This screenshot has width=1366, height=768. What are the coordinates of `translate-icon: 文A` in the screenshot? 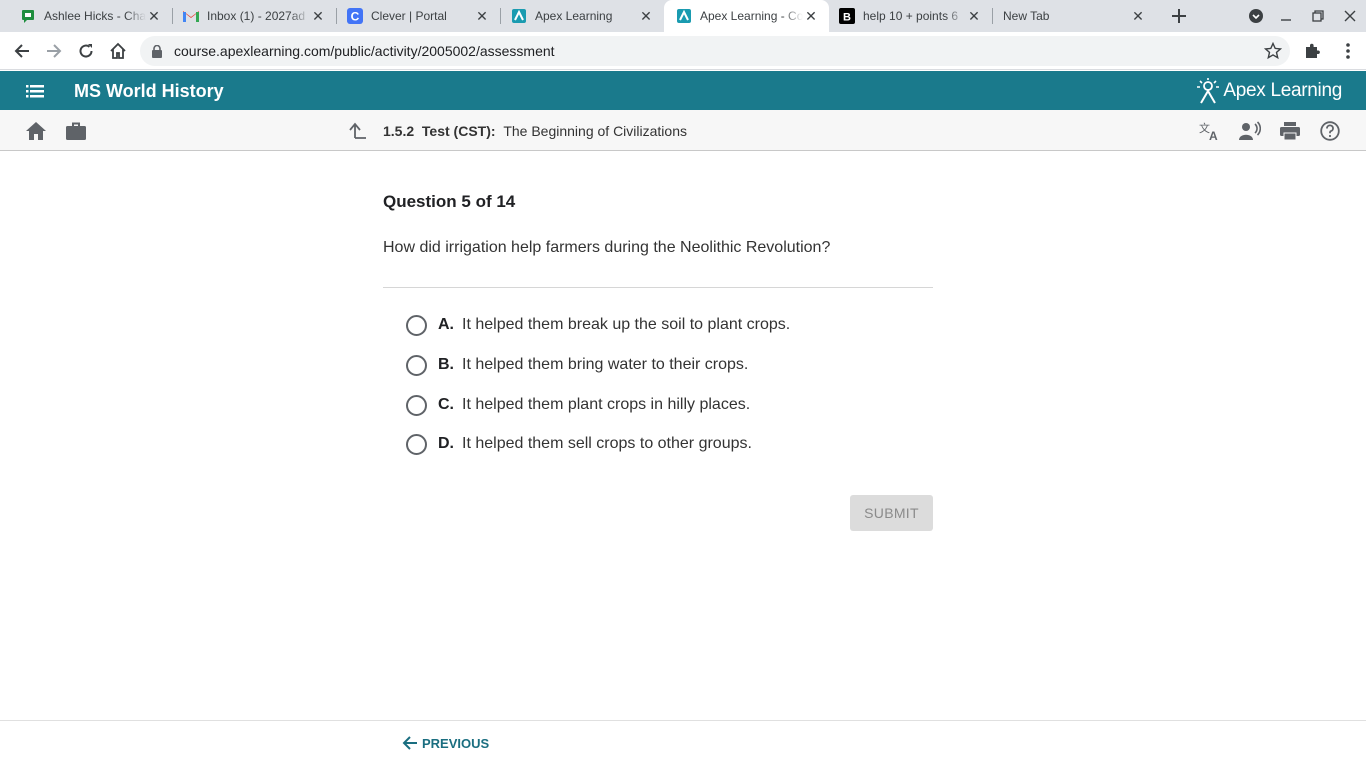 It's located at (1210, 131).